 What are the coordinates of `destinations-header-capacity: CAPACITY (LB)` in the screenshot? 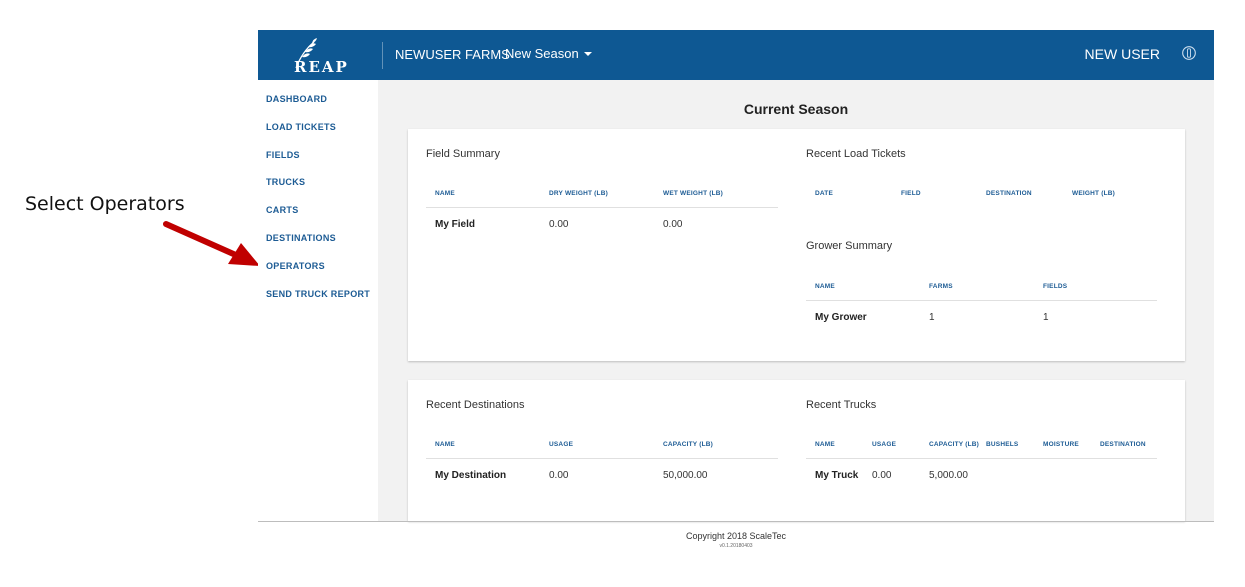 It's located at (688, 444).